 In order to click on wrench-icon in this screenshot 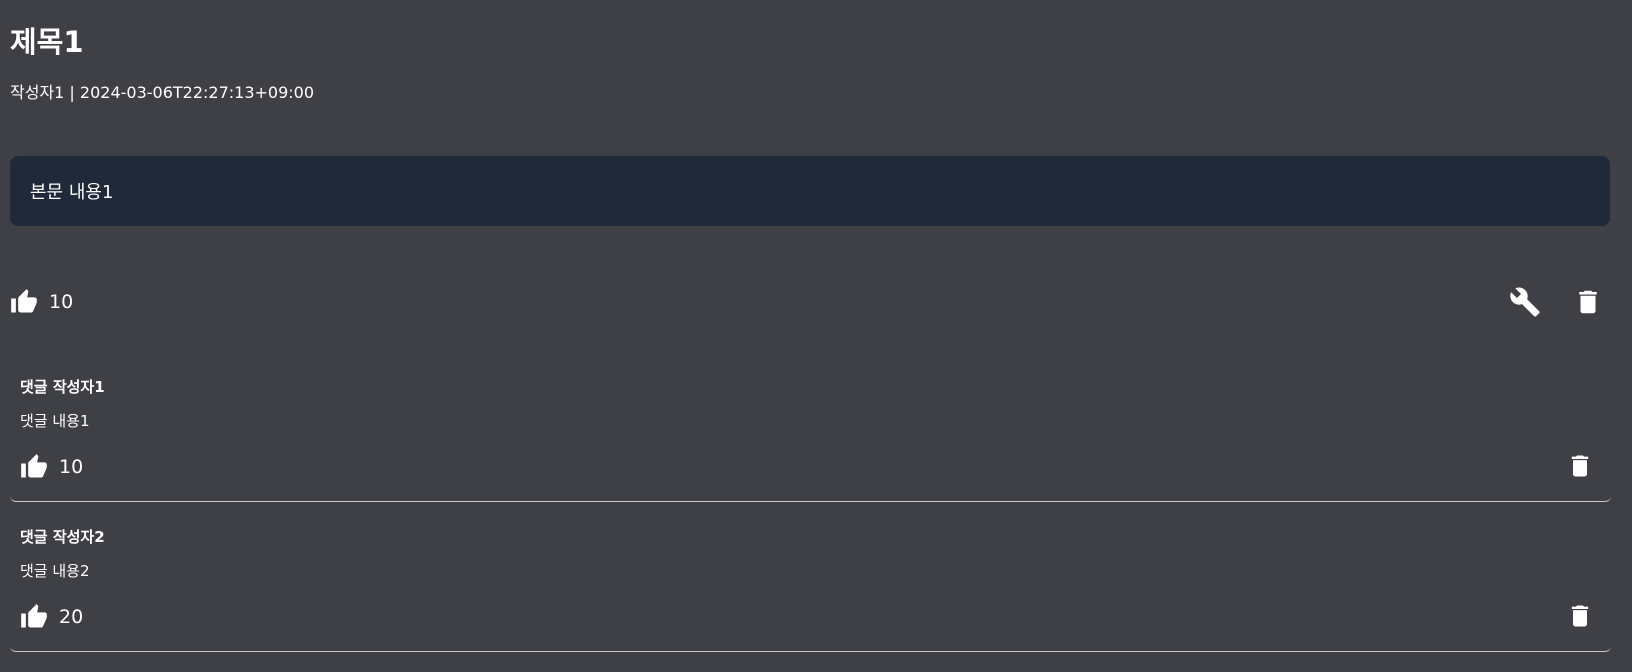, I will do `click(1525, 302)`.